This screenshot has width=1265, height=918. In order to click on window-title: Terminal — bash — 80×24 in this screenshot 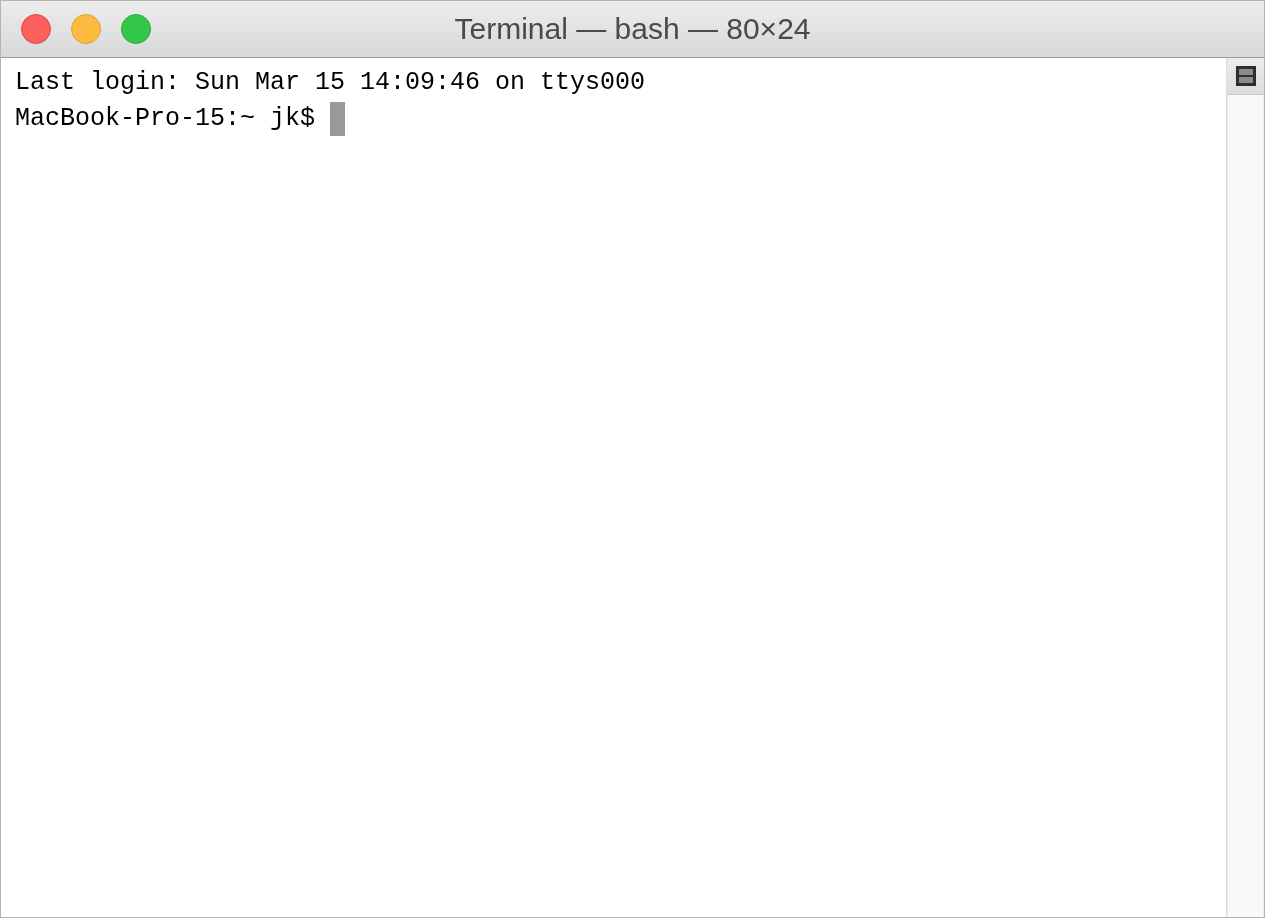, I will do `click(632, 29)`.